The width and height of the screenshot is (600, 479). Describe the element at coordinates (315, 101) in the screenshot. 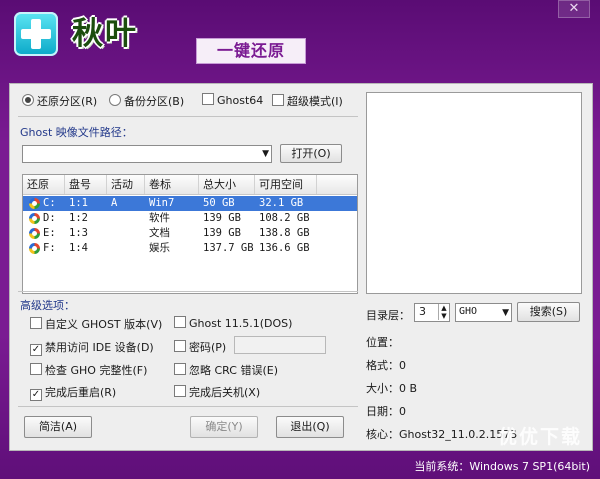

I see `super-mode-checkbox-label: 超级模式(I)` at that location.